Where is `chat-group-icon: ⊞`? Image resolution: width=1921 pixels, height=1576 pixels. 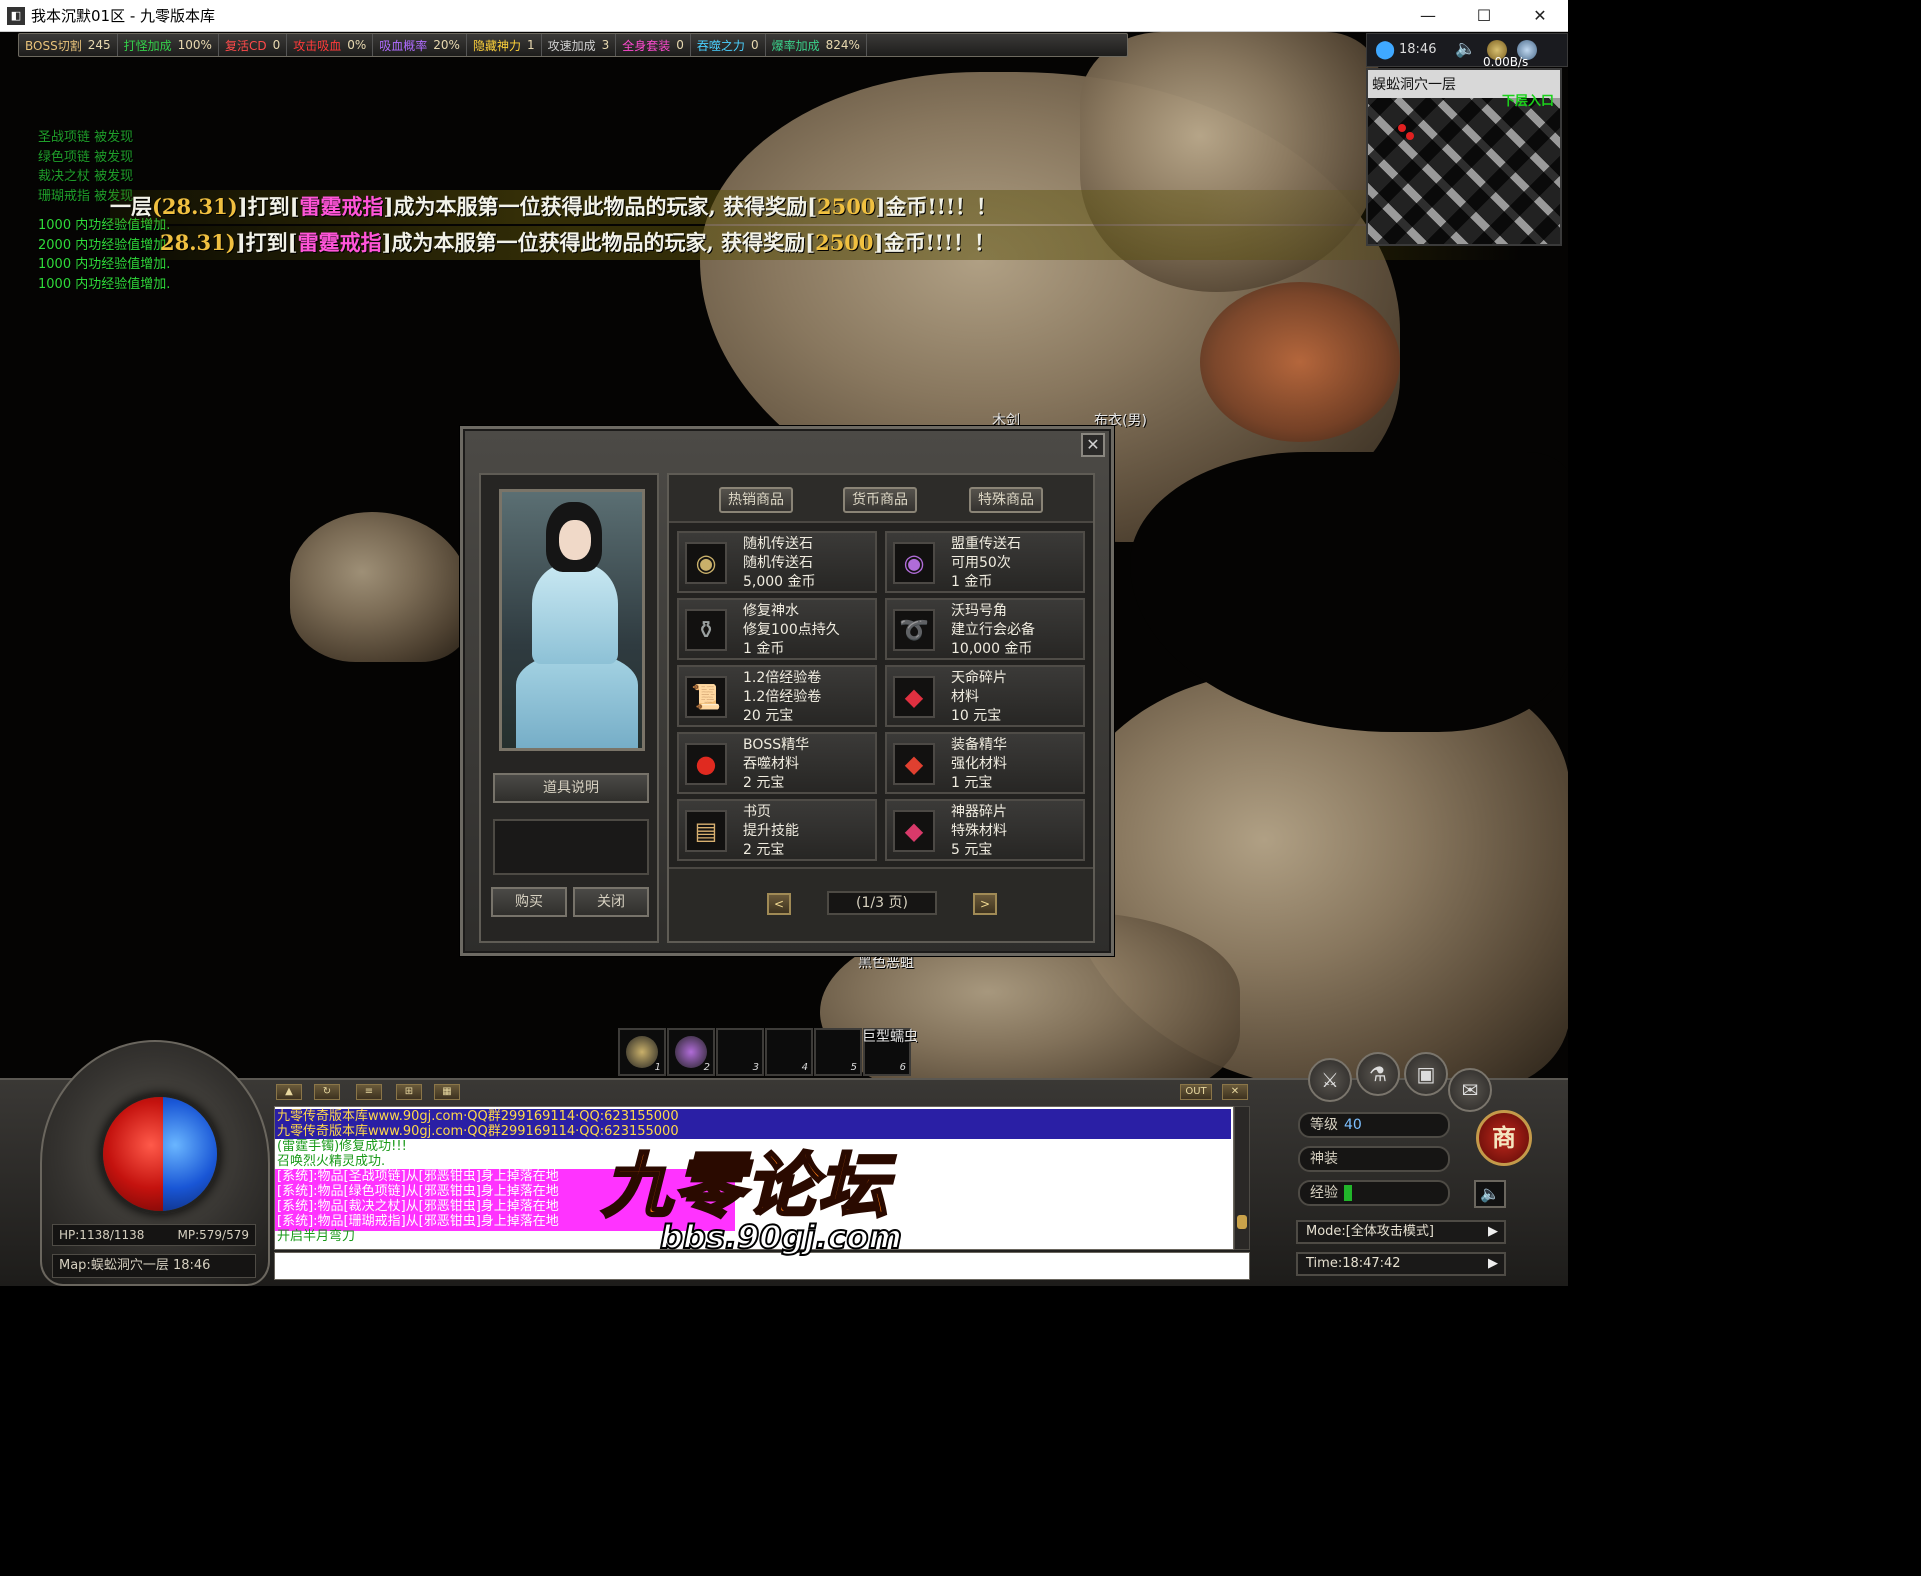
chat-group-icon: ⊞ is located at coordinates (409, 1092).